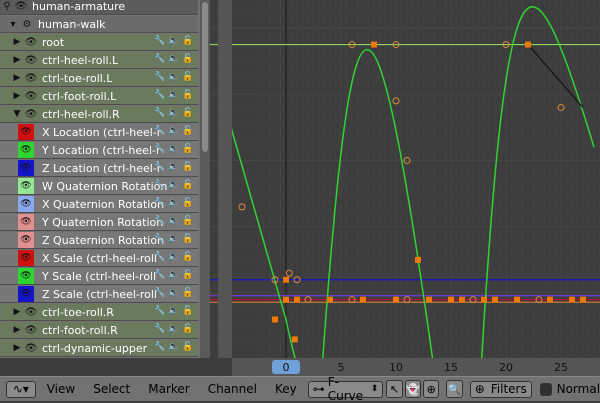 The image size is (600, 403). Describe the element at coordinates (99, 186) in the screenshot. I see `channel-row: 👁 W Quaternion Rotation 🔧 🔈 🔓` at that location.